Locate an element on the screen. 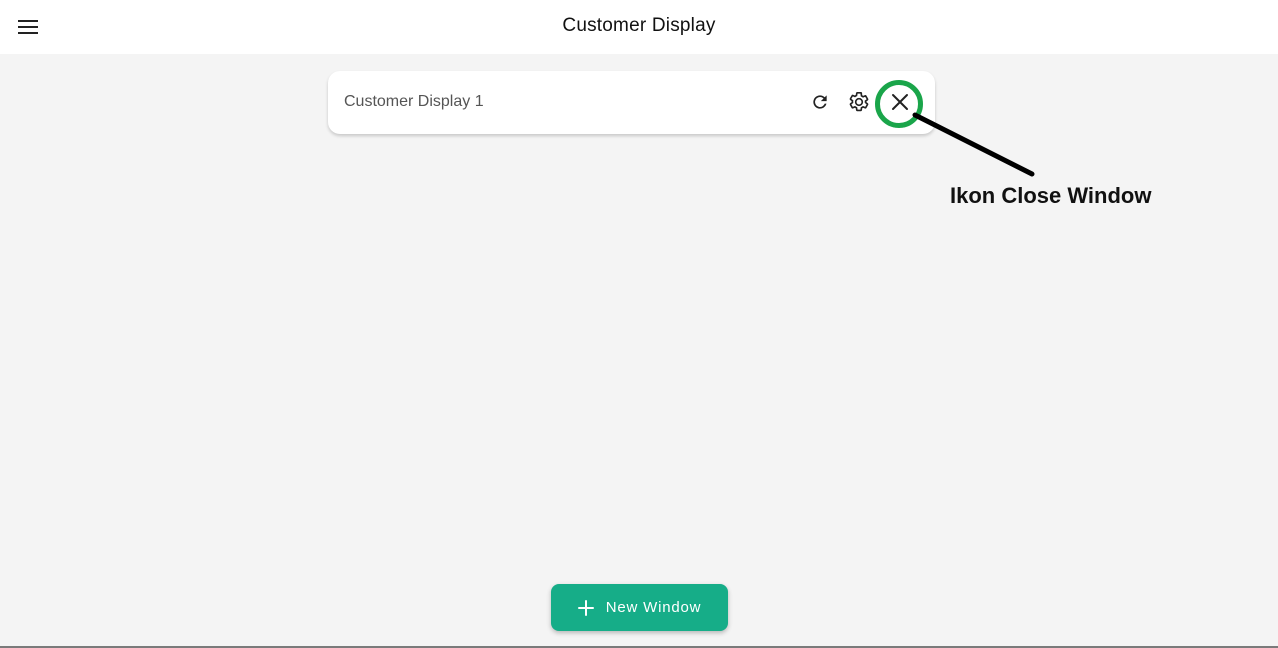  new-window-button: New Window is located at coordinates (639, 607).